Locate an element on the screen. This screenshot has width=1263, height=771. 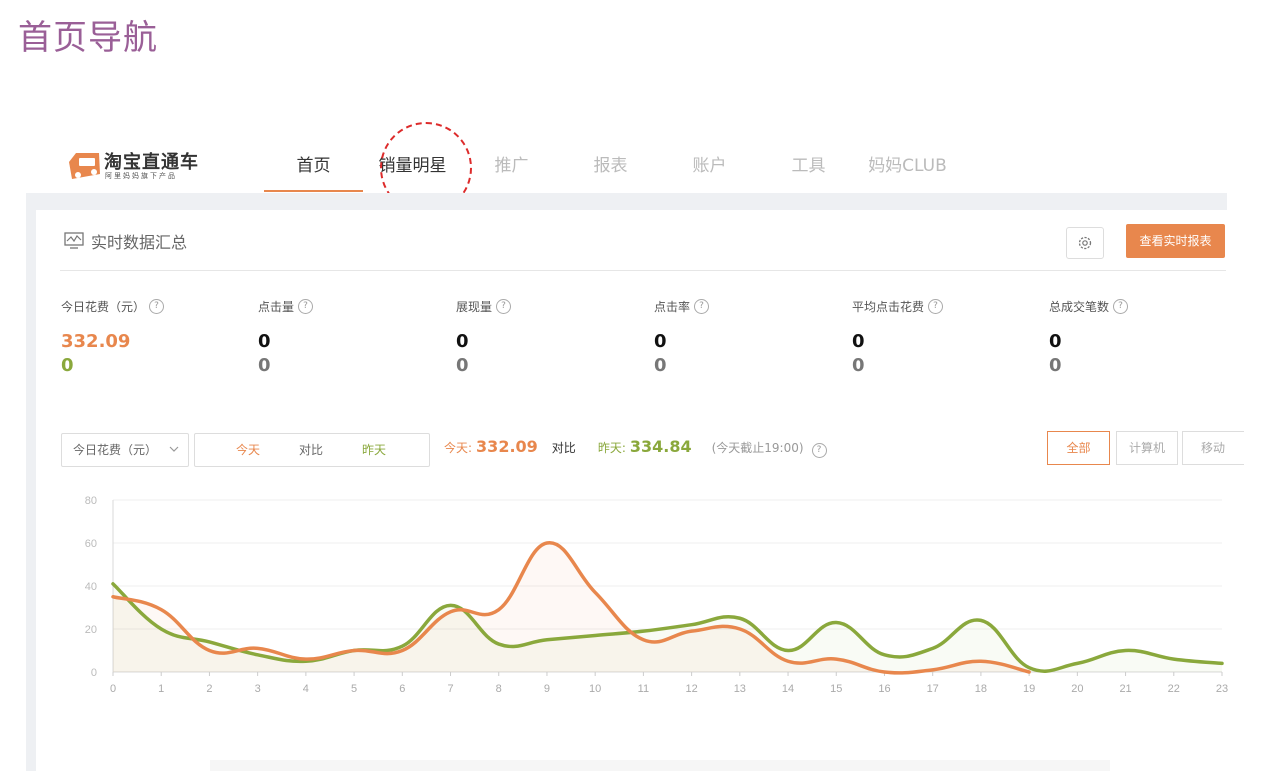
nav-mama-club: 妈妈CLUB is located at coordinates (907, 168).